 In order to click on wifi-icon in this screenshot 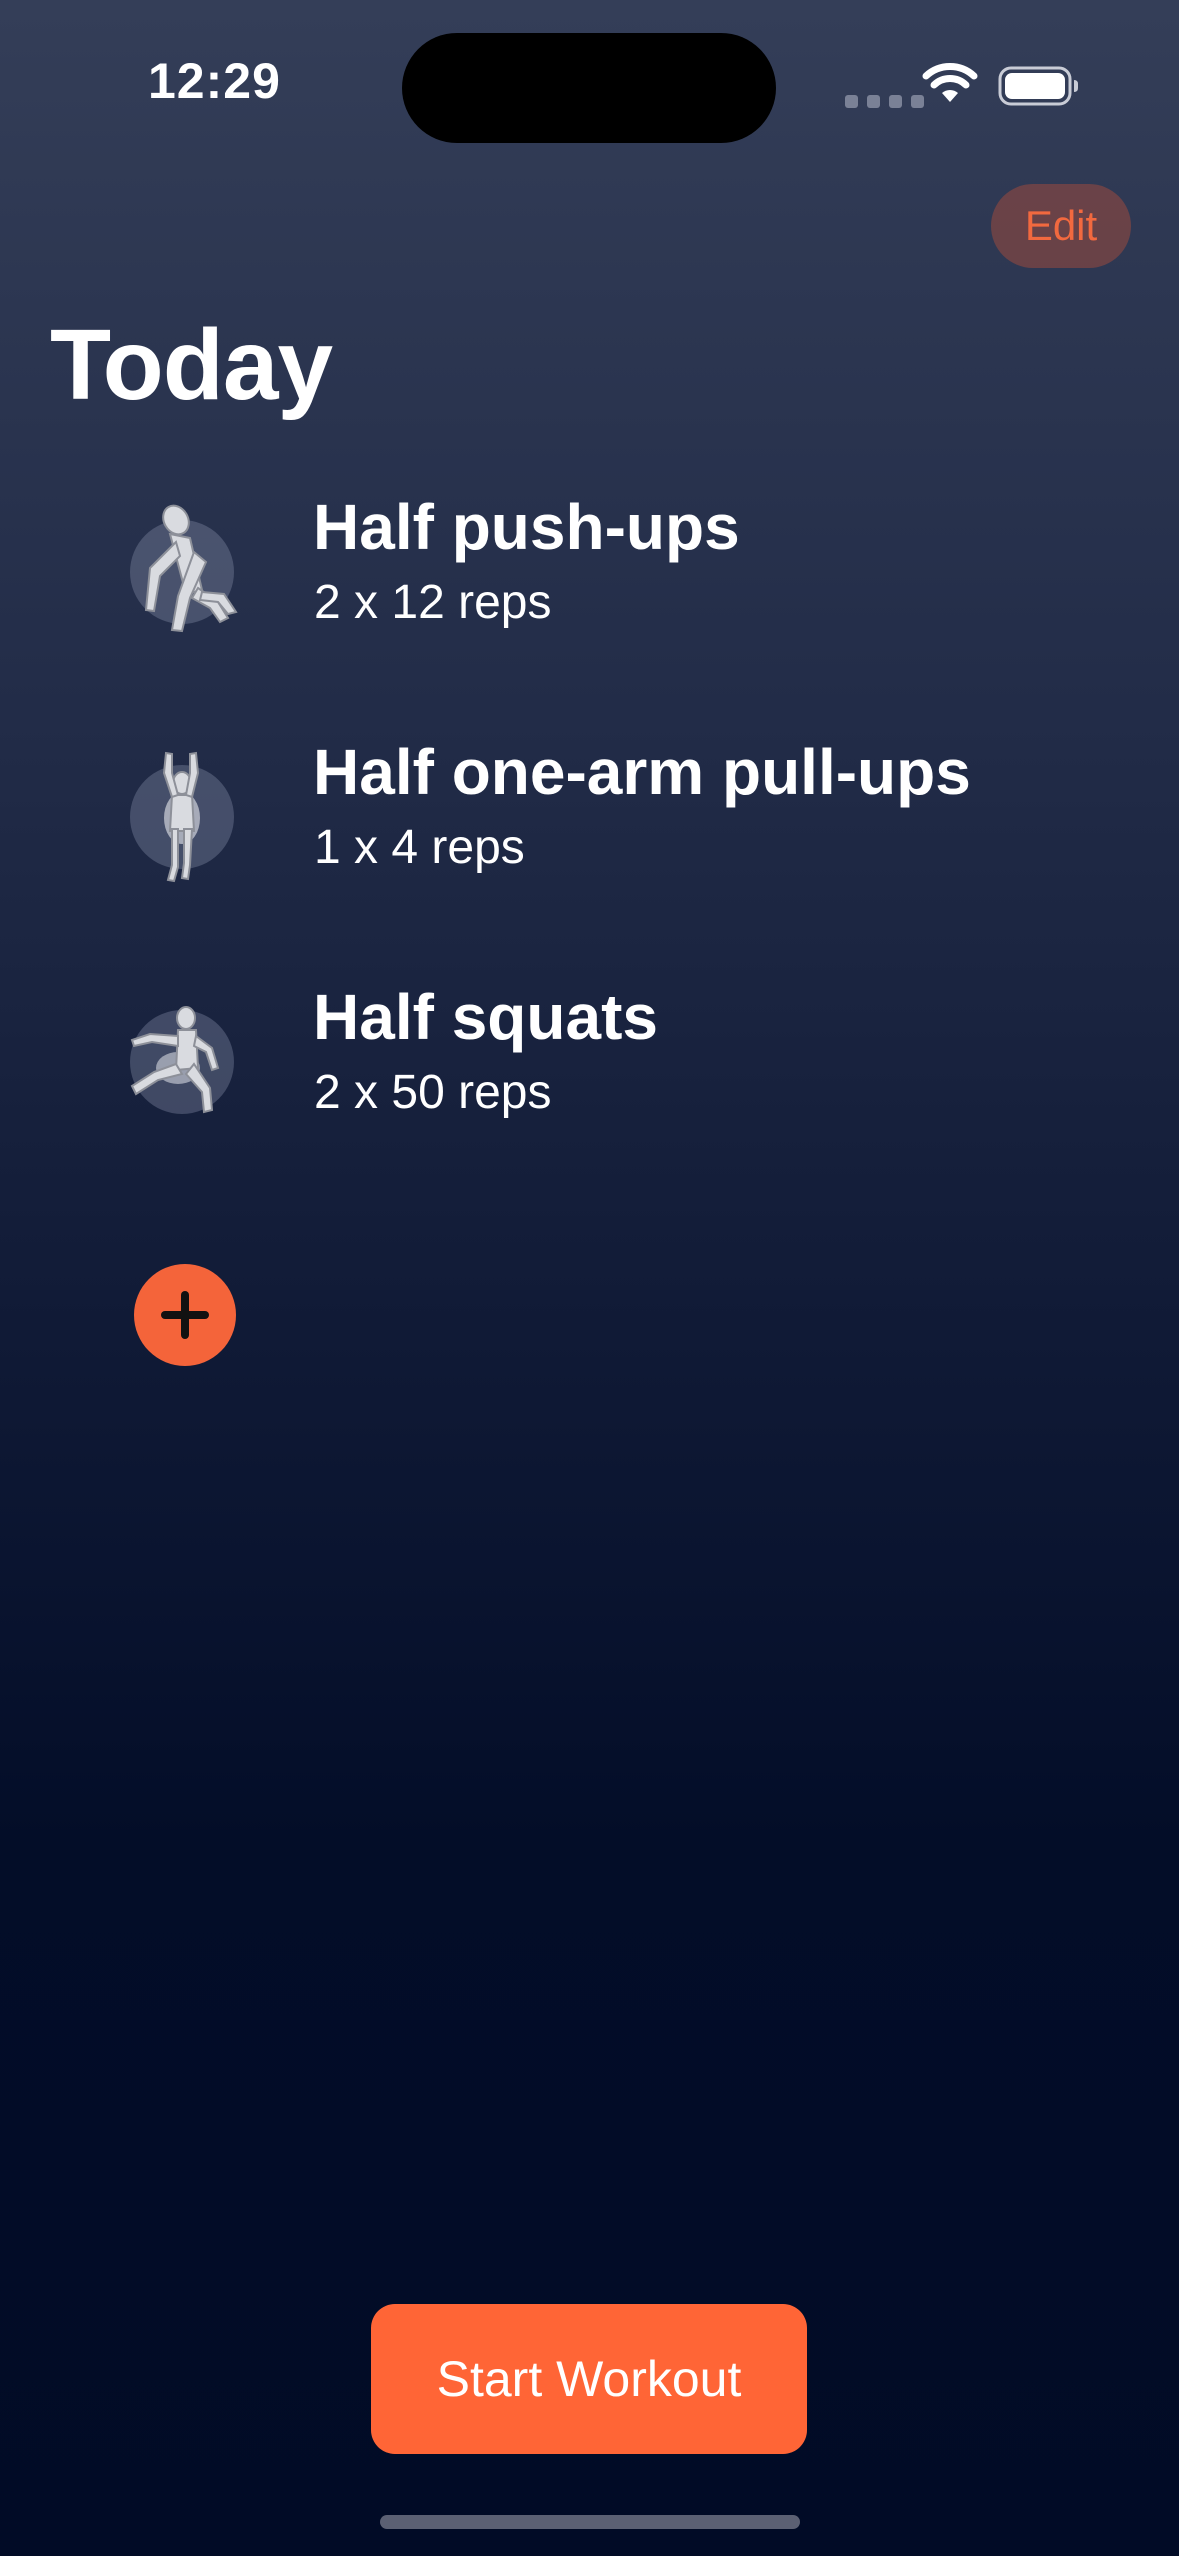, I will do `click(950, 82)`.